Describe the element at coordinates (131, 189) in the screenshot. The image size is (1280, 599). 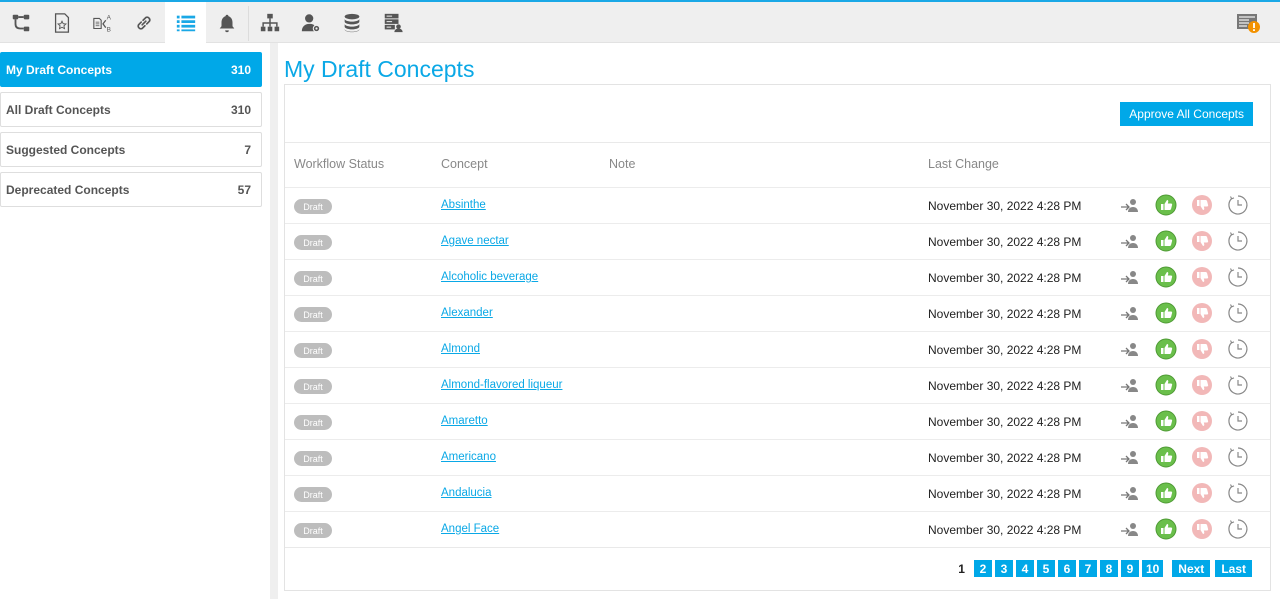
I see `sidebar-item-deprecated-concepts: Deprecated Concepts 57` at that location.